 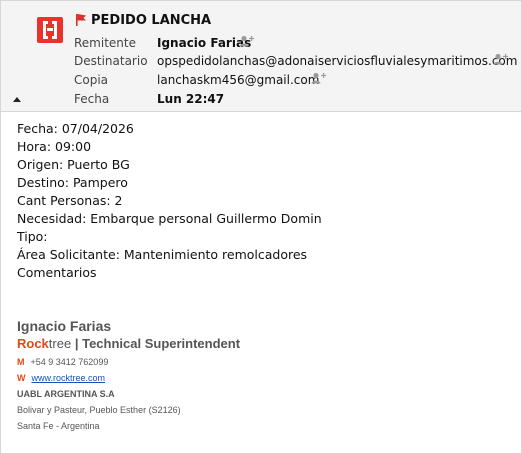 What do you see at coordinates (238, 80) in the screenshot?
I see `cc-value: lanchaskm456@gmail.com` at bounding box center [238, 80].